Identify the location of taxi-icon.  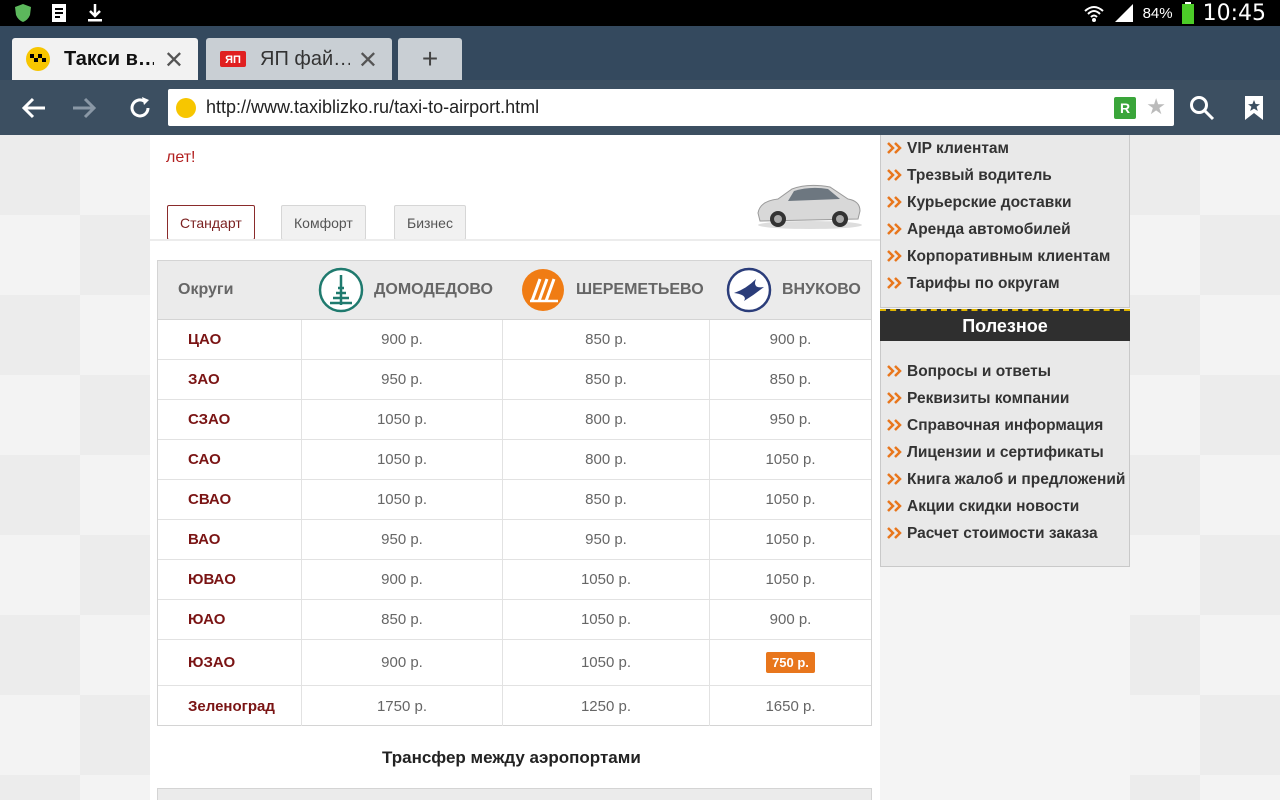
(38, 59).